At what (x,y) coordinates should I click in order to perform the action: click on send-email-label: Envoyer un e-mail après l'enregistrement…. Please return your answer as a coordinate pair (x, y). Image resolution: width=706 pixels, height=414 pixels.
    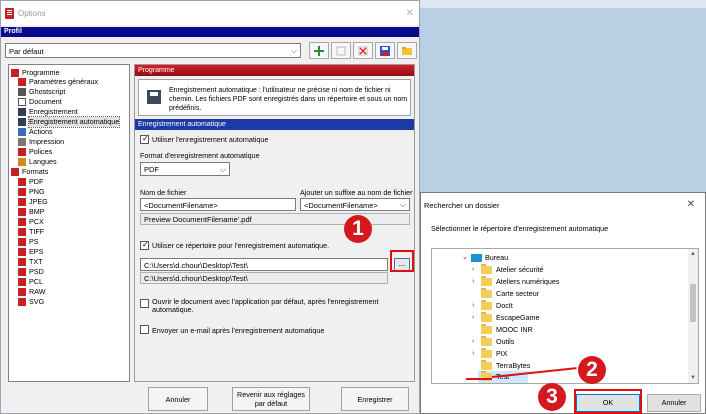
    Looking at the image, I should click on (238, 330).